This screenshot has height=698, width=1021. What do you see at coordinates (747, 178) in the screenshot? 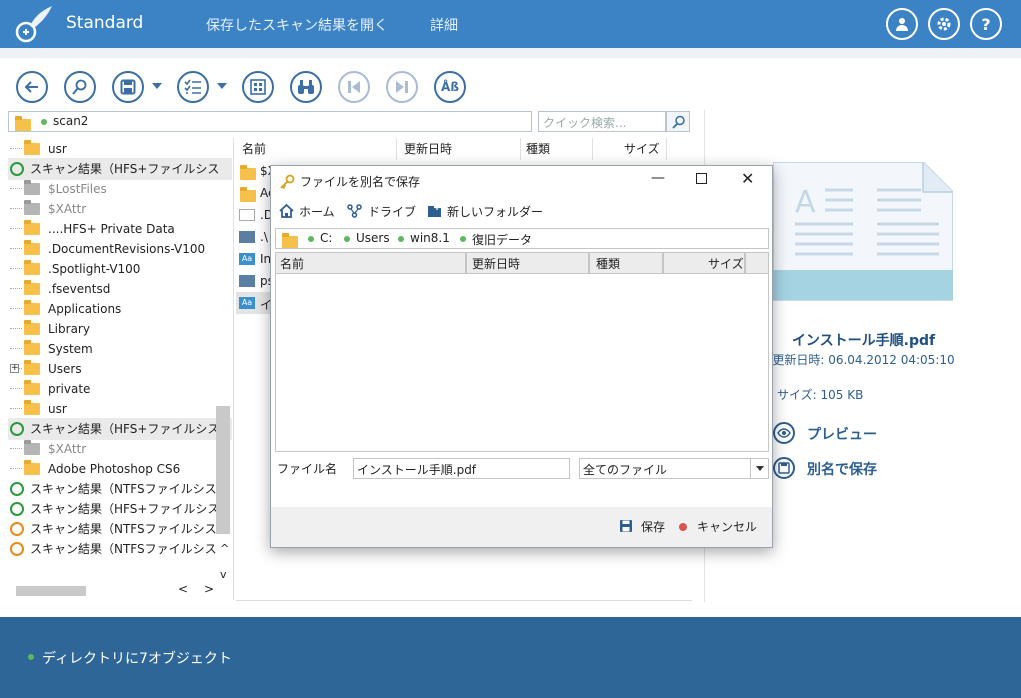
I see `close-button: ✕` at bounding box center [747, 178].